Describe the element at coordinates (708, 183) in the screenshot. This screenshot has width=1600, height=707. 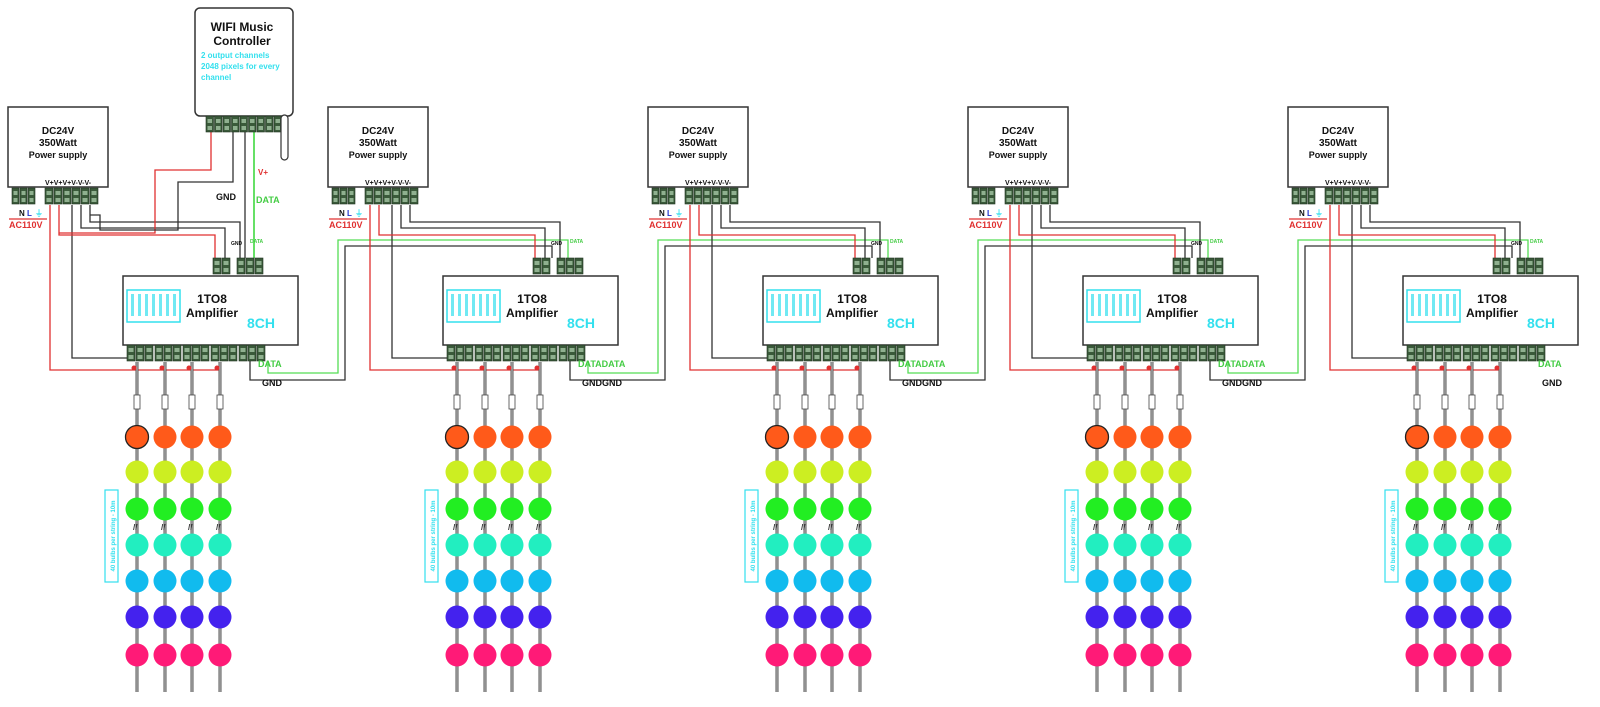
I see `psu-terminal-labels: V+V+V+V-V-V-` at that location.